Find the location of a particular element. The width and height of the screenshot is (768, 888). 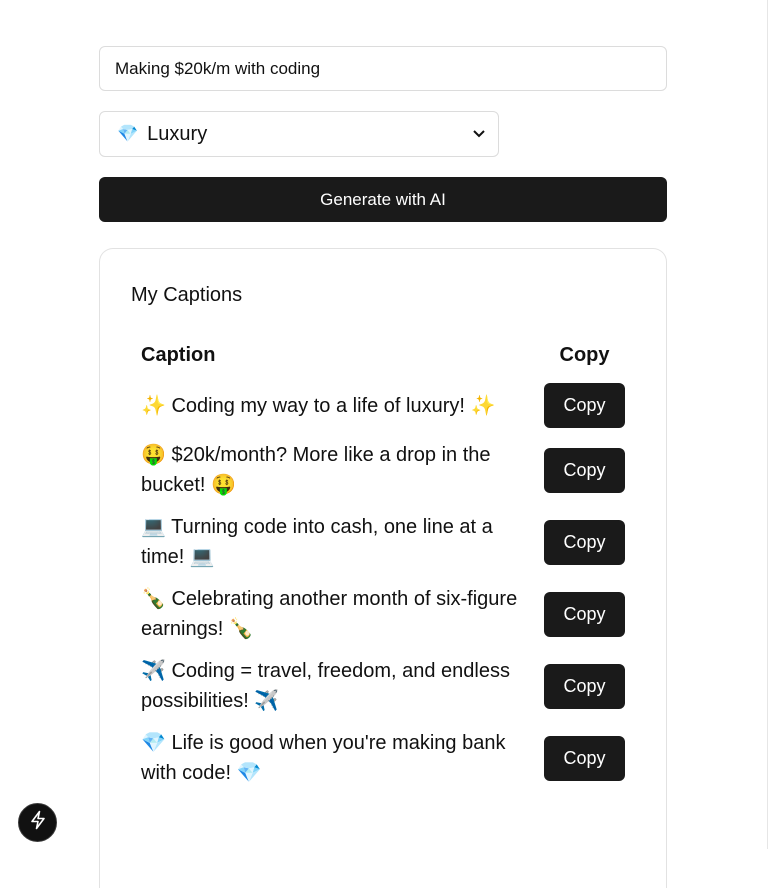

style-select-value: 💎 Luxury is located at coordinates (162, 134).